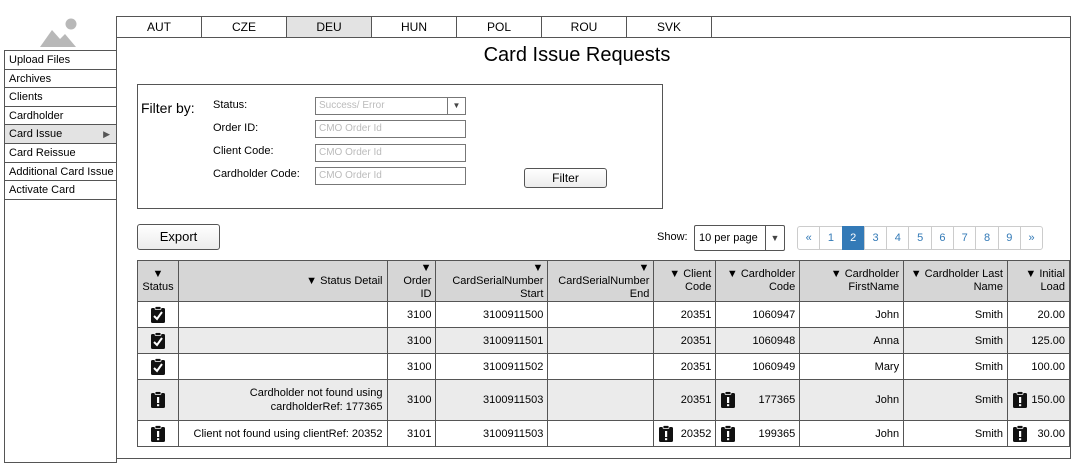  What do you see at coordinates (1038, 281) in the screenshot?
I see `column-header-initial-load: ▼ Initial Load` at bounding box center [1038, 281].